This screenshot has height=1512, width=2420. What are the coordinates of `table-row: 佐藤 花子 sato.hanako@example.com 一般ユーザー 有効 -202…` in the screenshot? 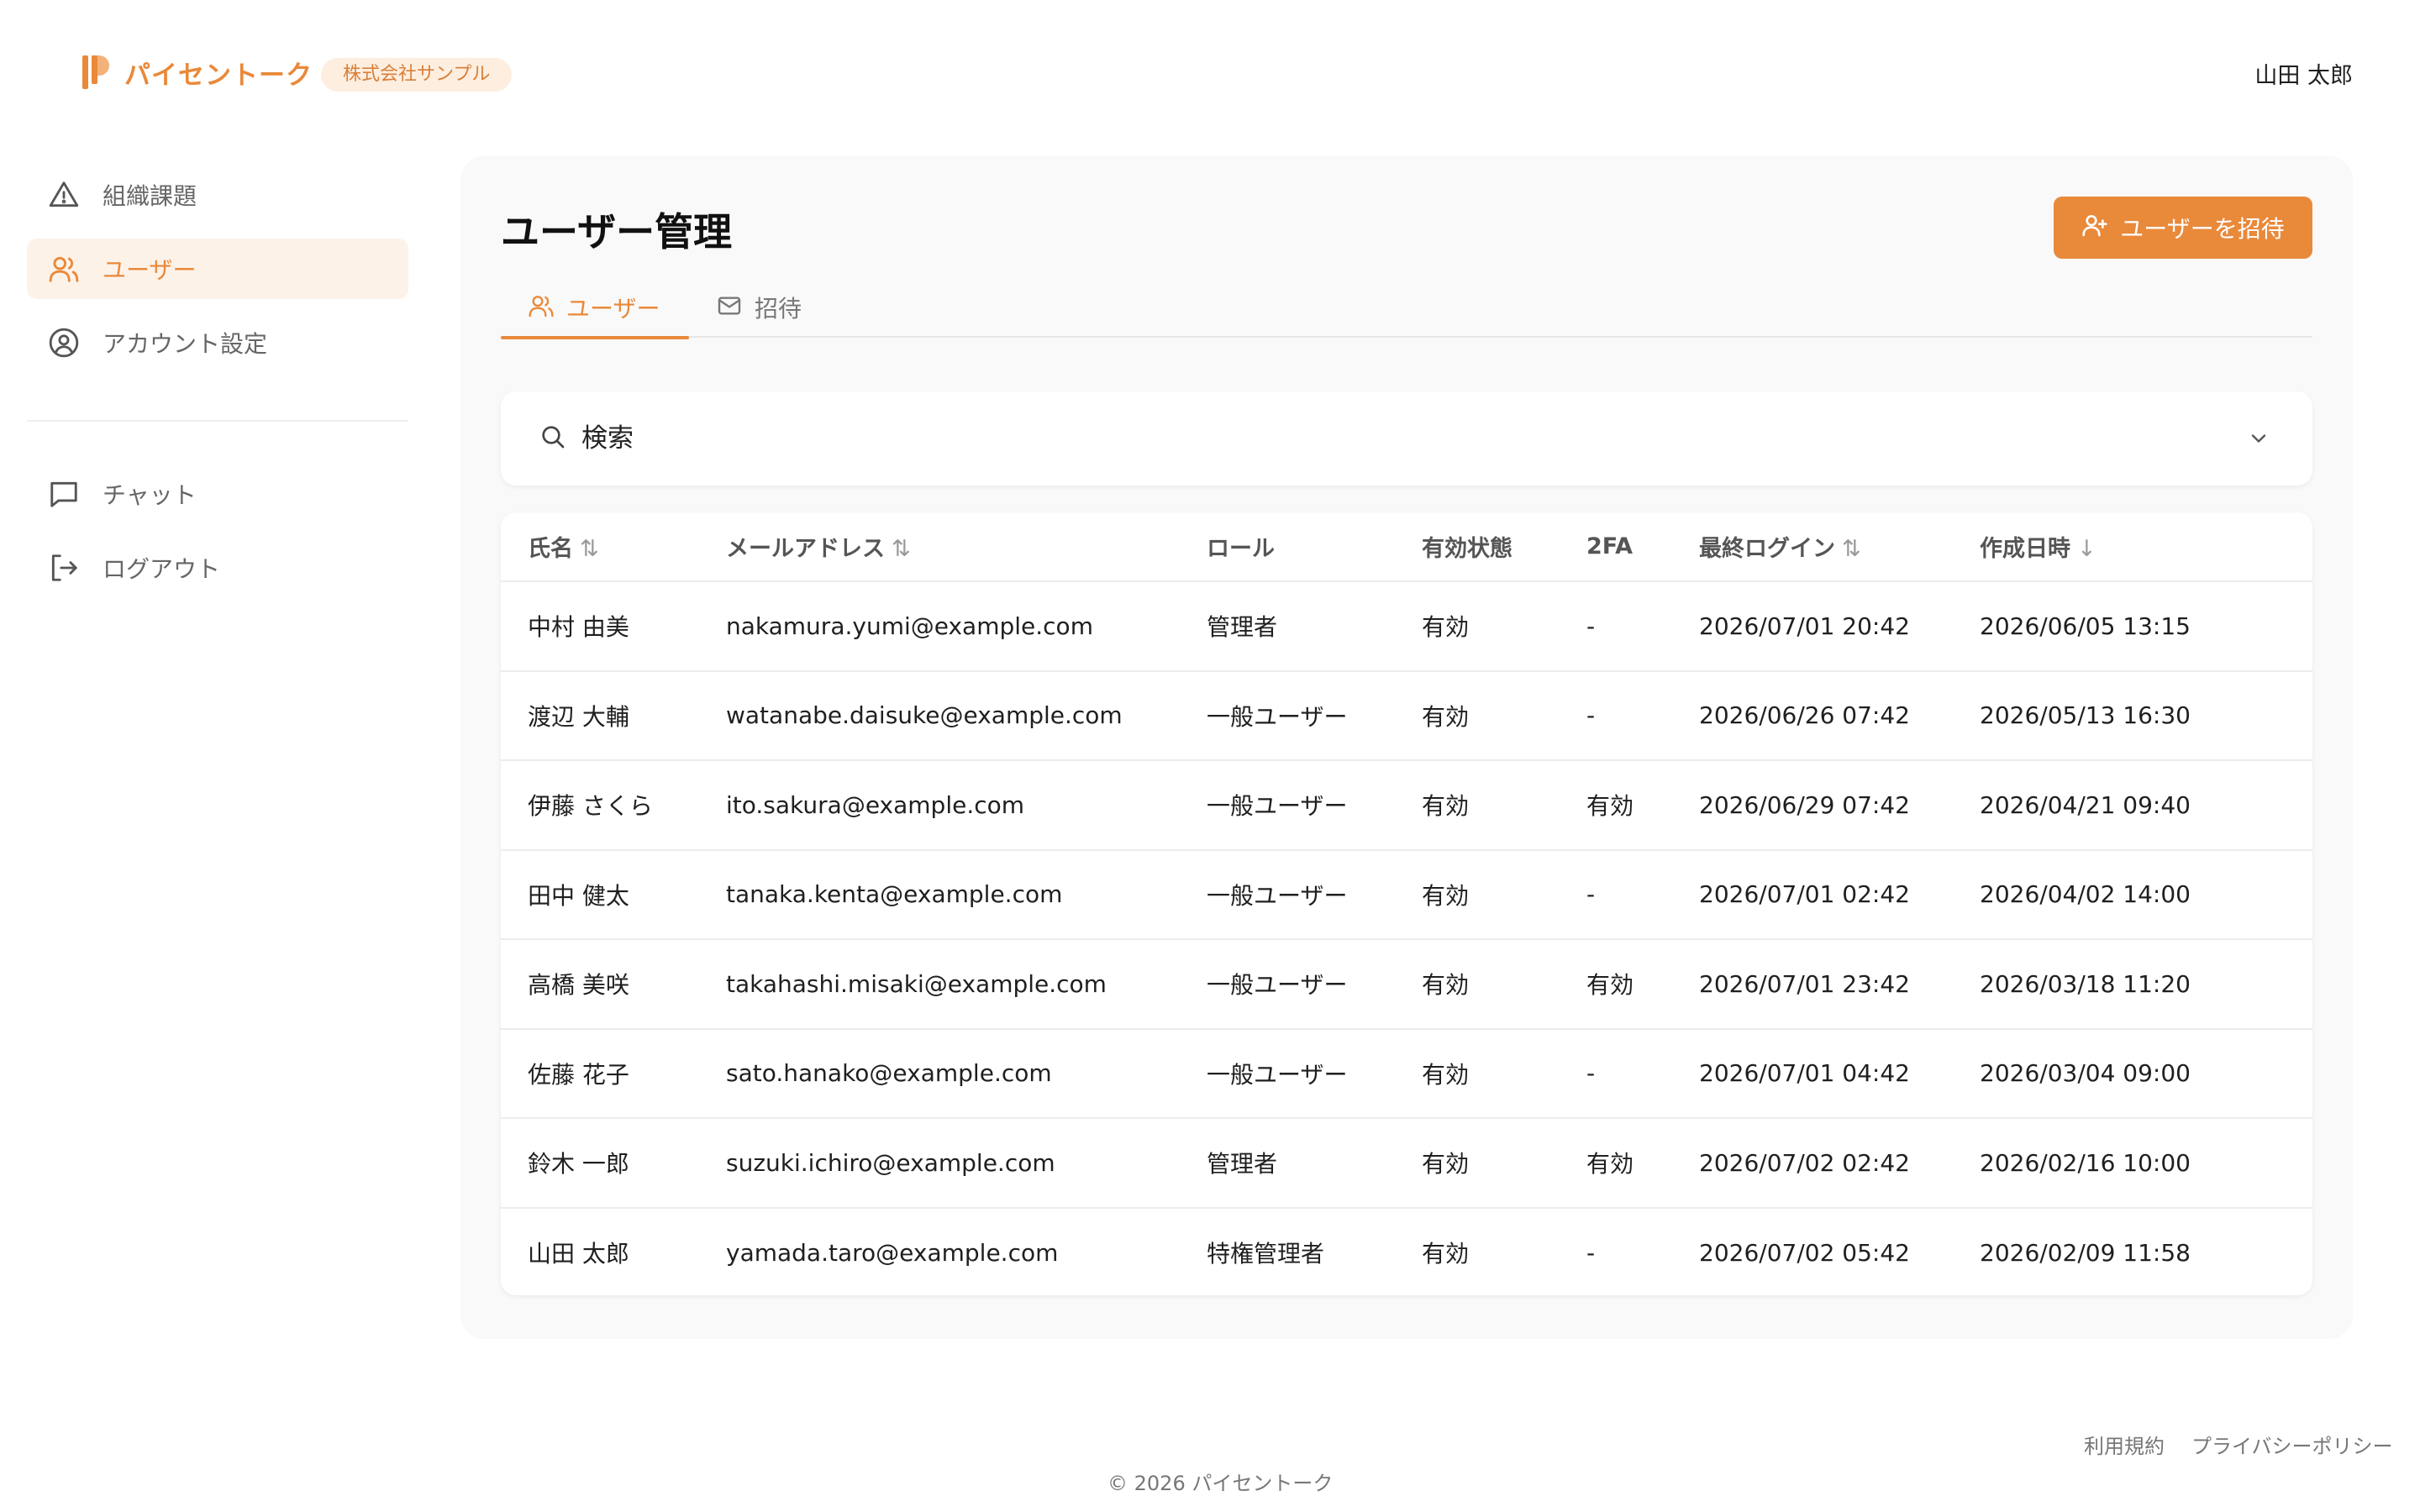 It's located at (1407, 1073).